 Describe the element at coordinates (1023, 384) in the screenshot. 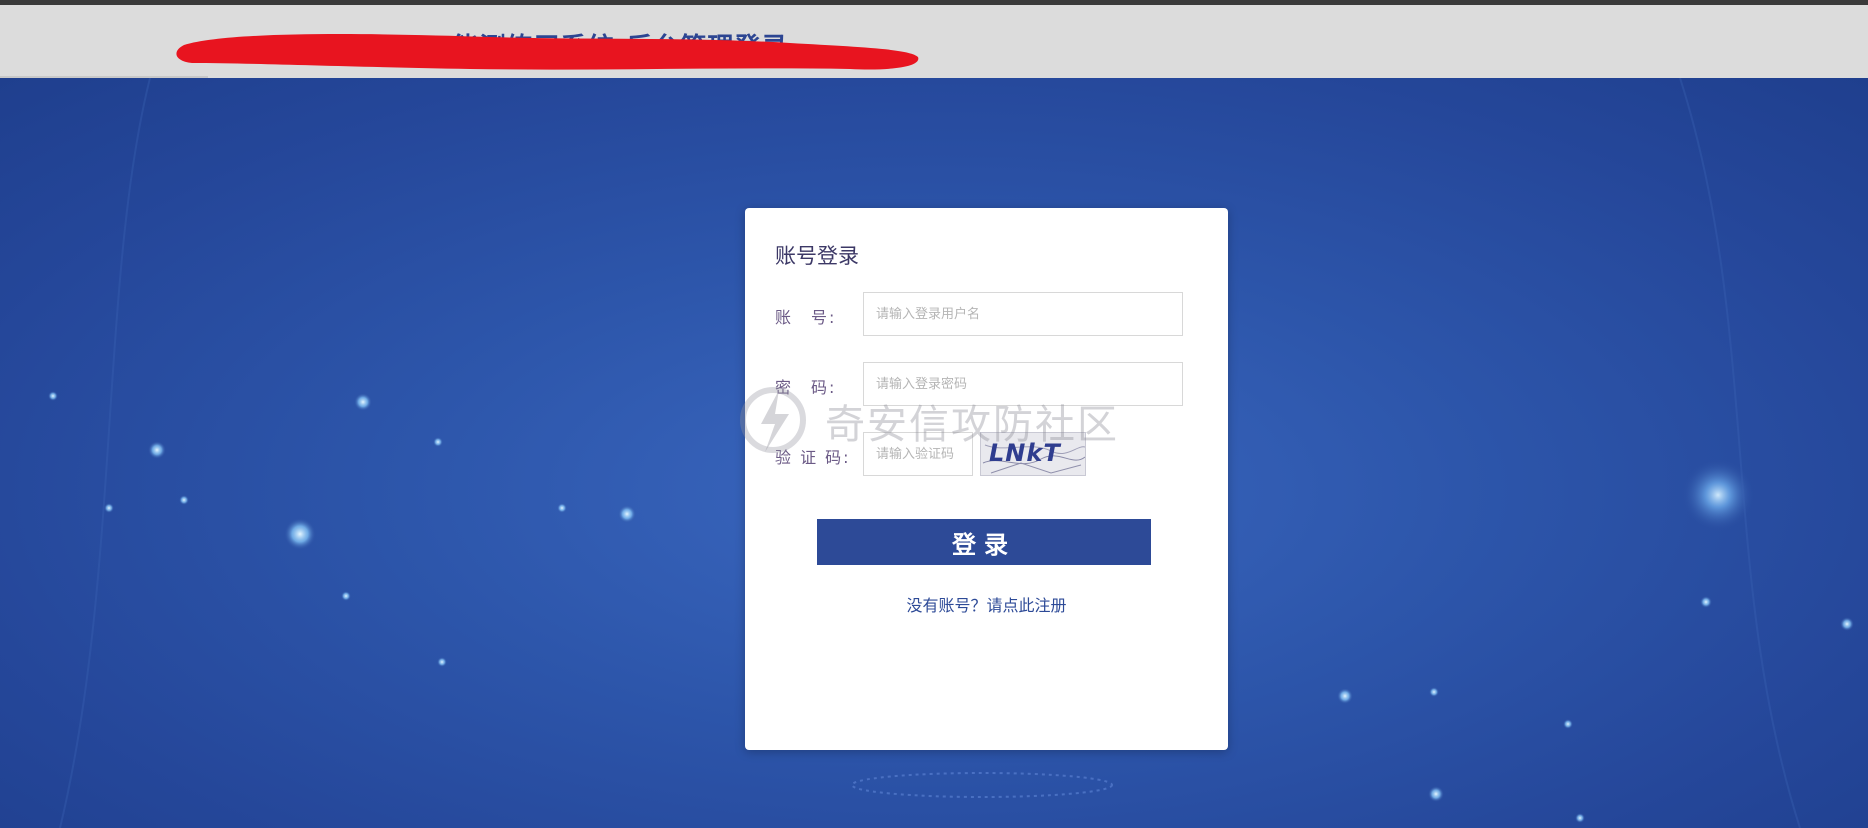

I see `password-input` at that location.